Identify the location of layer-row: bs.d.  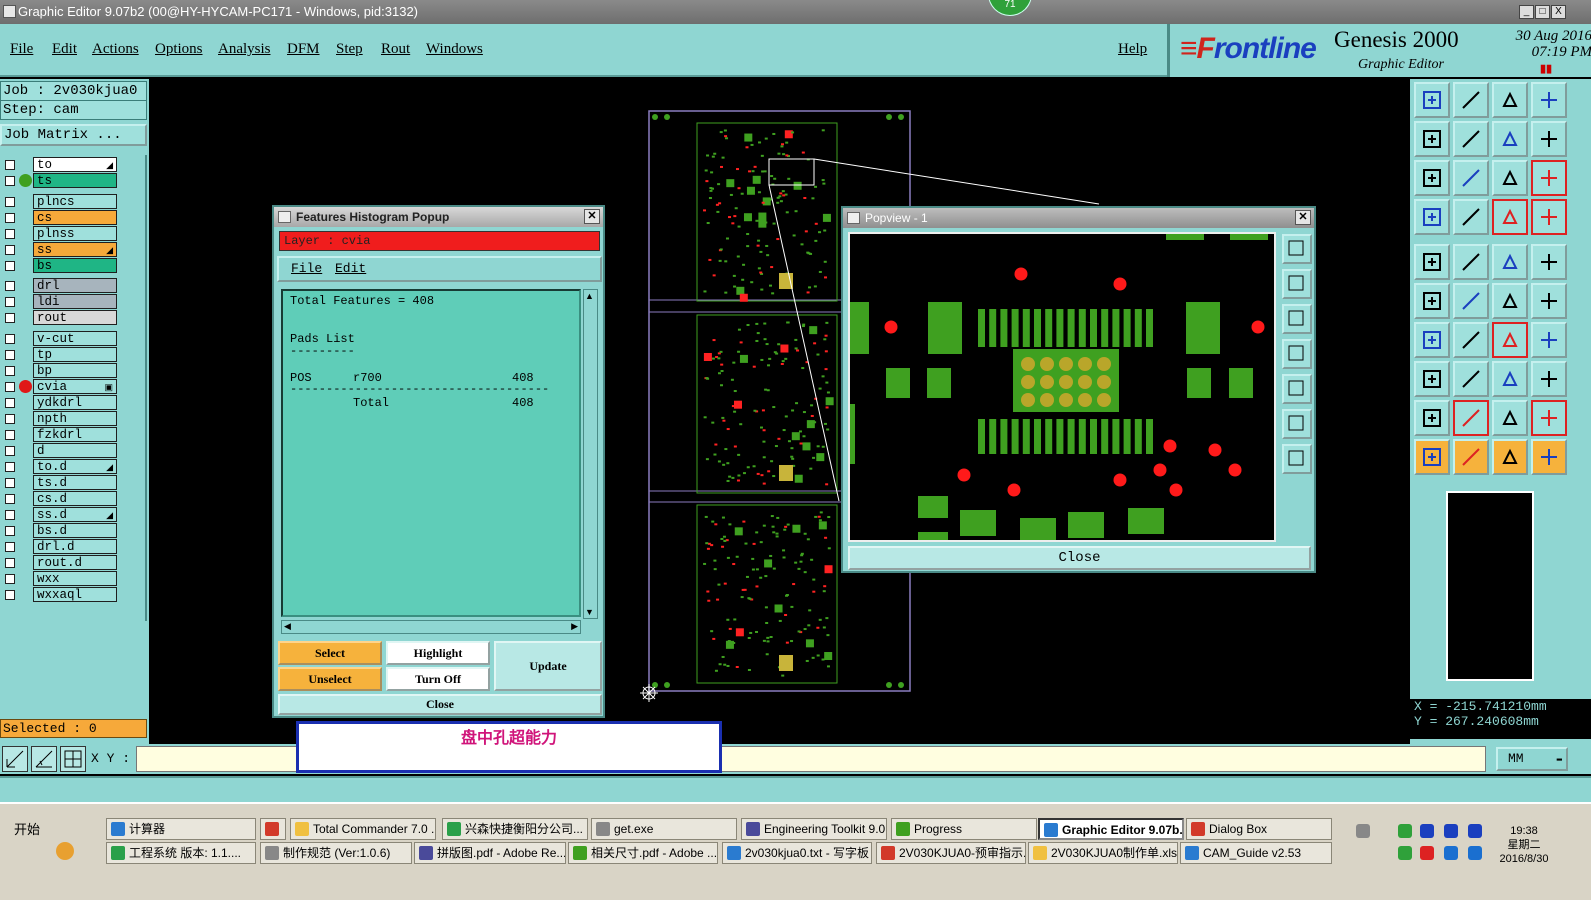
(59, 530).